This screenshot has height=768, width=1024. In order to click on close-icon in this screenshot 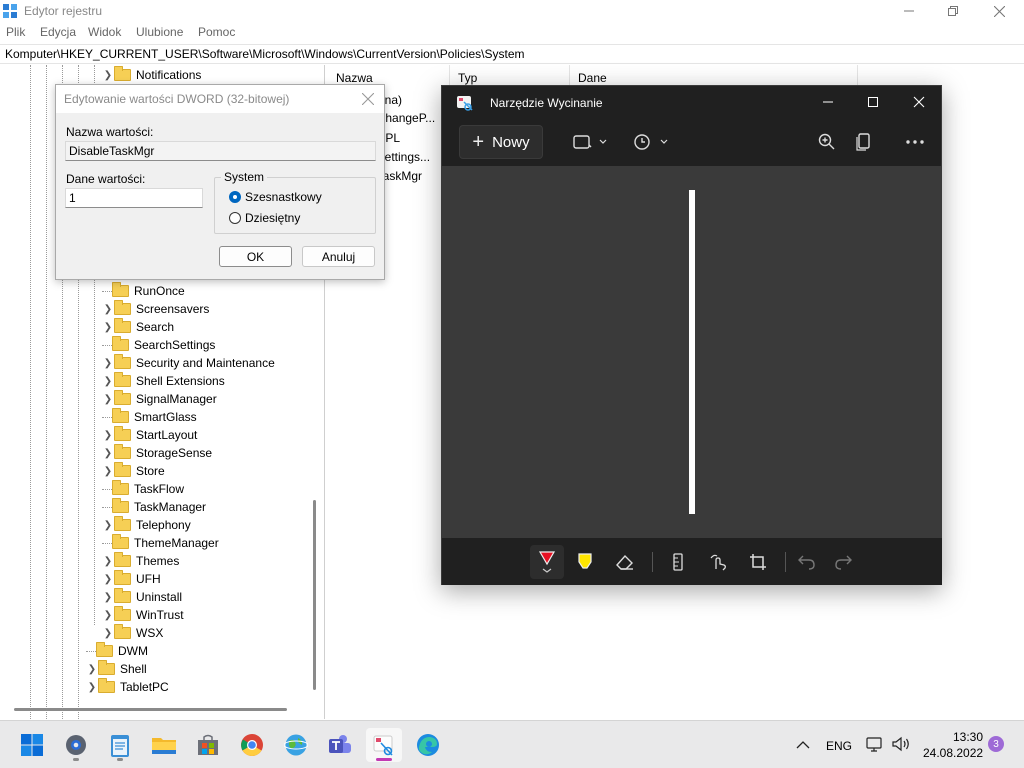, I will do `click(368, 99)`.